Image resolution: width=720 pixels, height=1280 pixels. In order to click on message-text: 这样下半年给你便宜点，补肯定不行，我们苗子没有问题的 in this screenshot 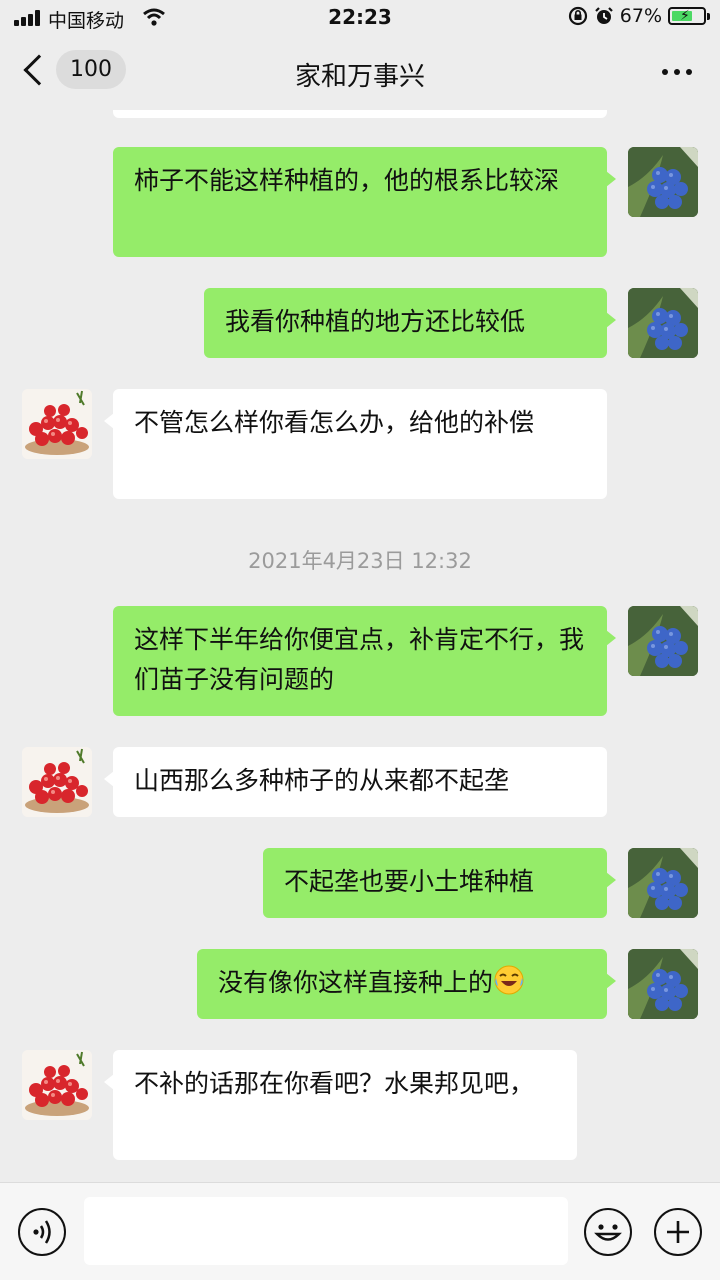, I will do `click(359, 659)`.